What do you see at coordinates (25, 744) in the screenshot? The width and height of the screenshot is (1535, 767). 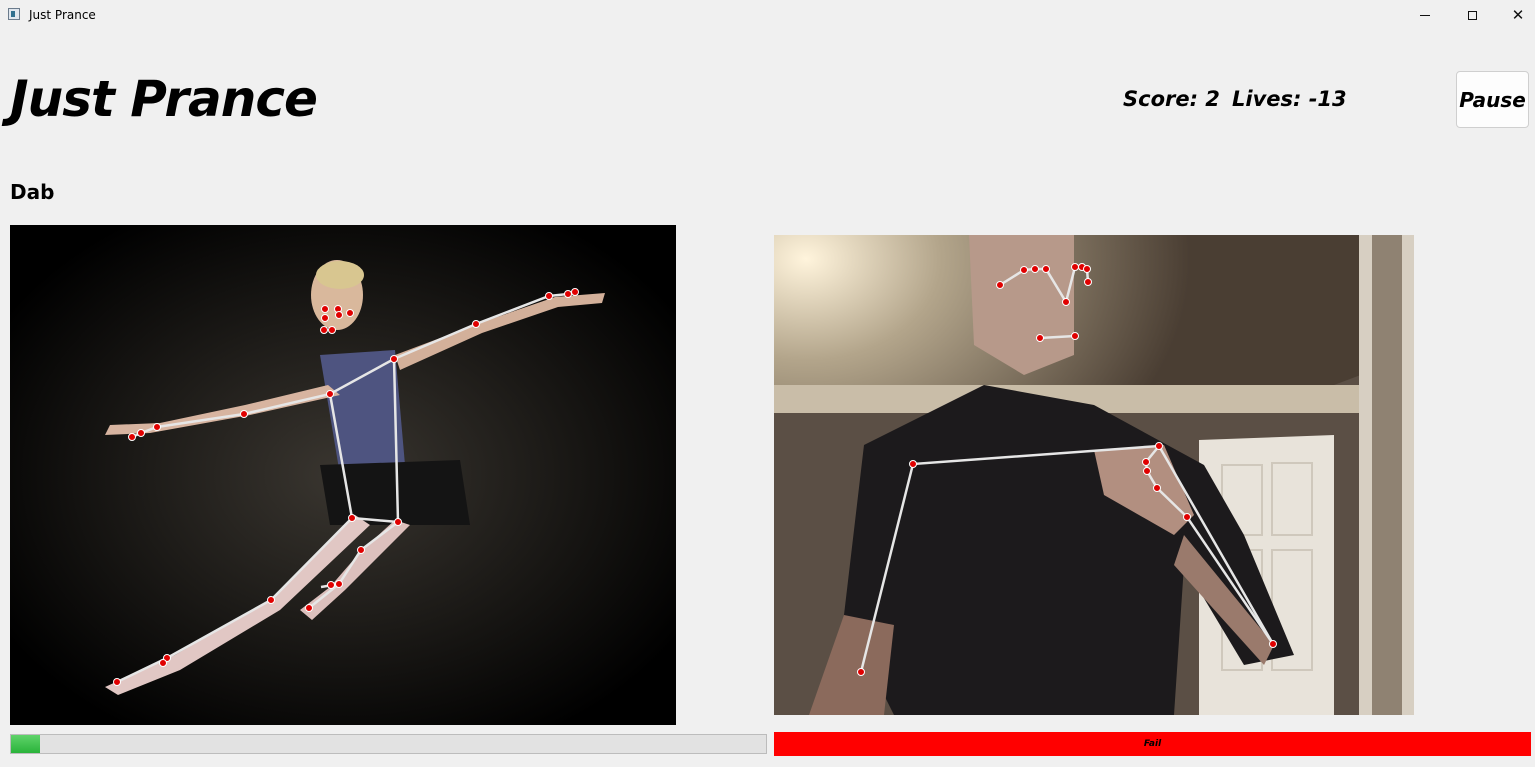 I see `pose-progress-fill` at bounding box center [25, 744].